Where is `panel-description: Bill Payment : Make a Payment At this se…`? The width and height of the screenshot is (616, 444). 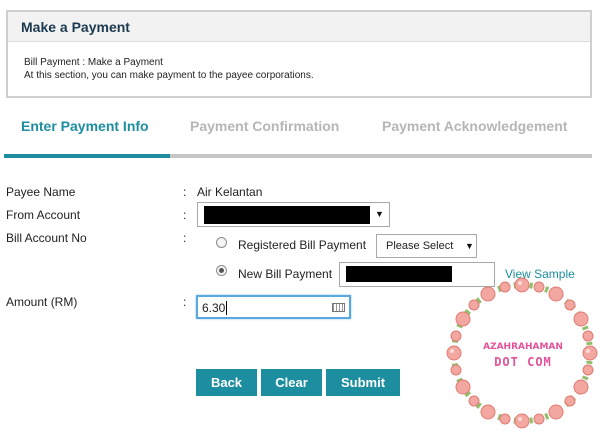 panel-description: Bill Payment : Make a Payment At this se… is located at coordinates (299, 62).